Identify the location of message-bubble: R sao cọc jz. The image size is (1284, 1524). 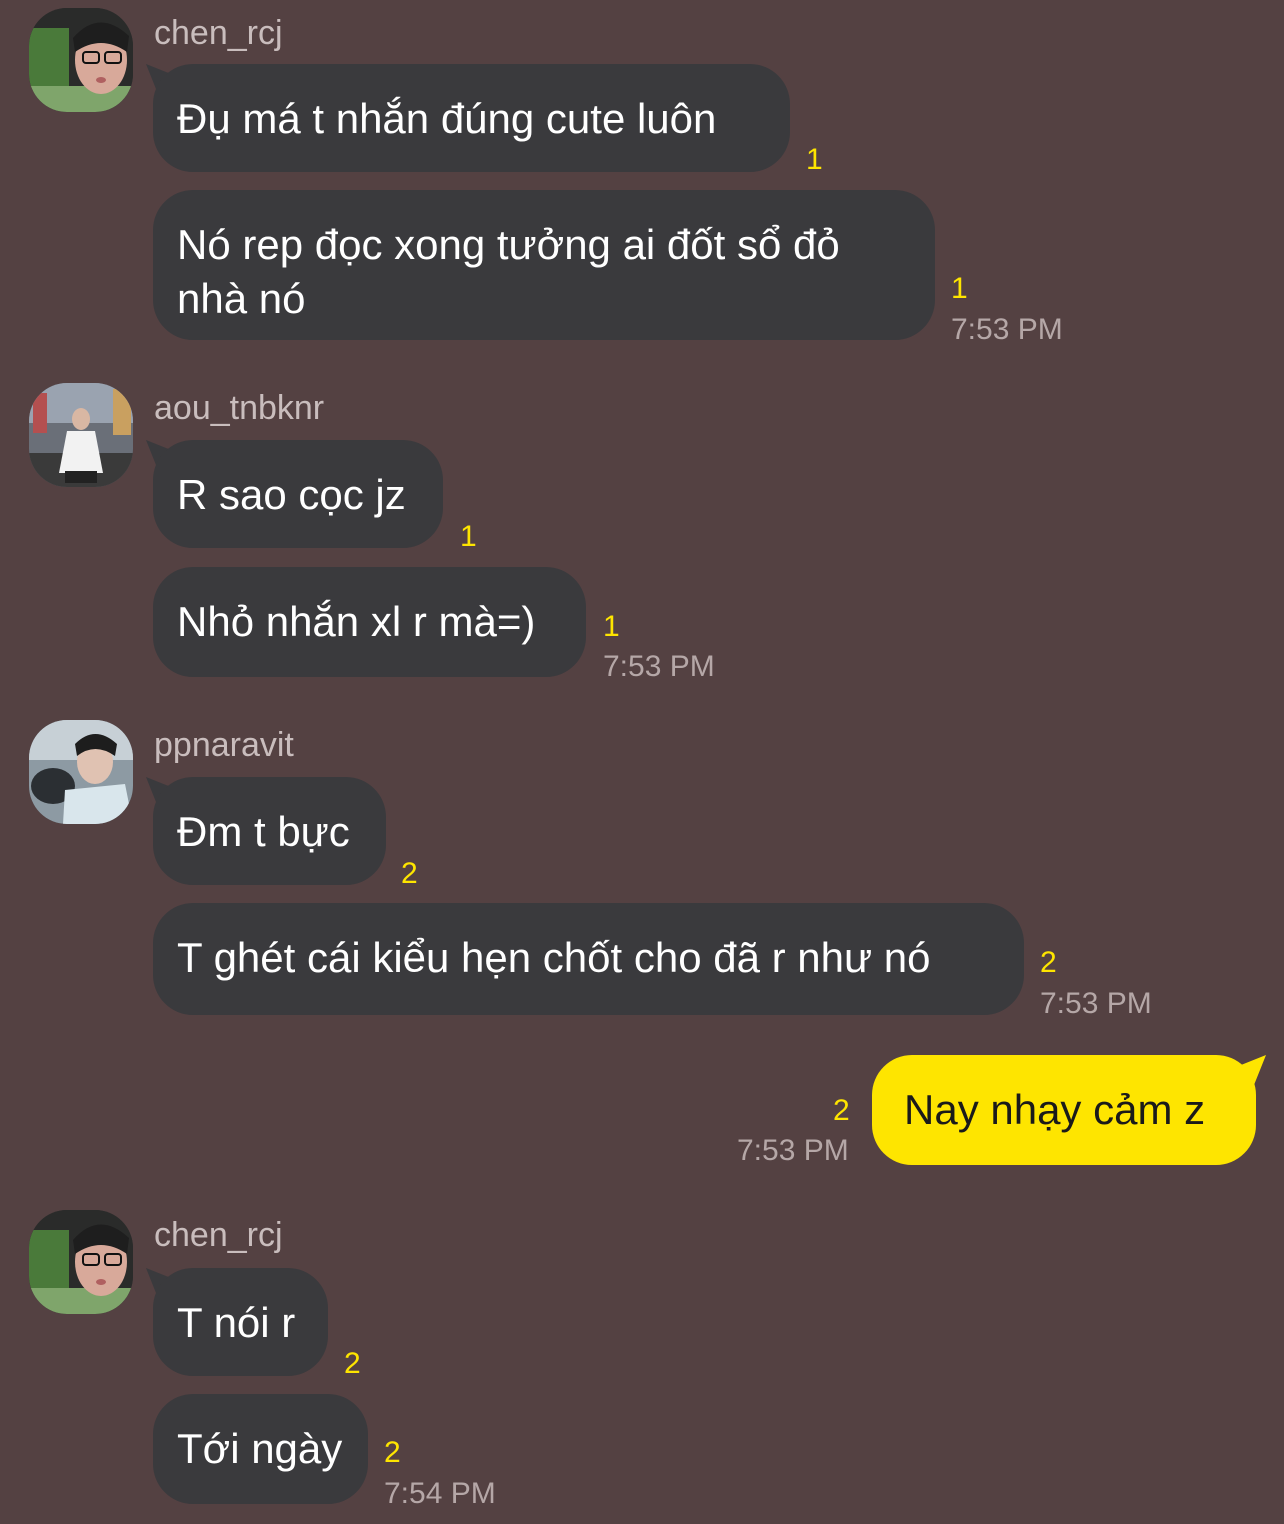
(298, 494).